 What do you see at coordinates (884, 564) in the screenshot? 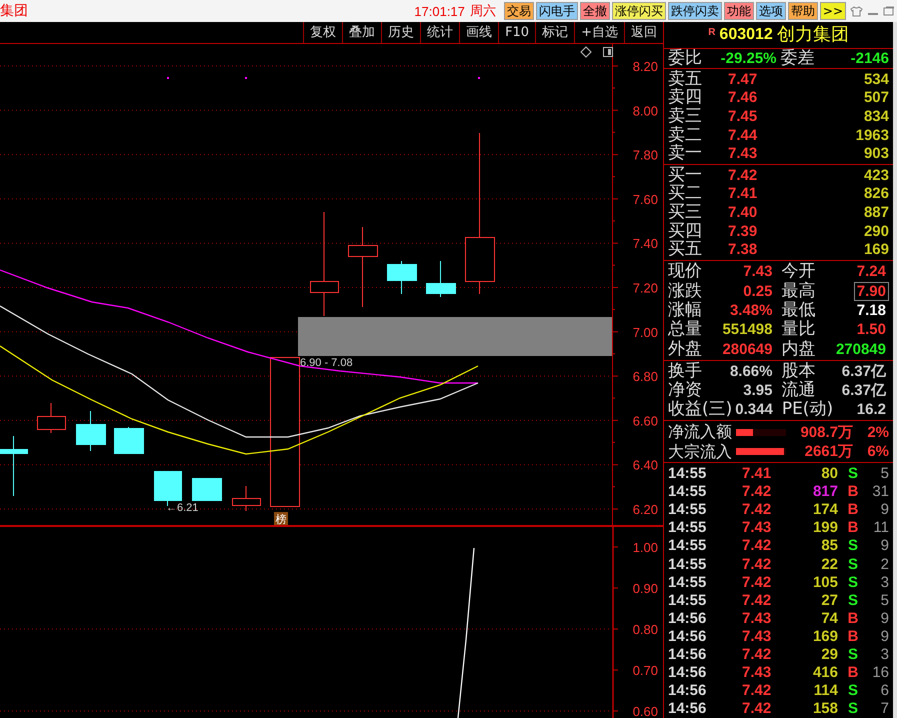
I see `tick-count: 2` at bounding box center [884, 564].